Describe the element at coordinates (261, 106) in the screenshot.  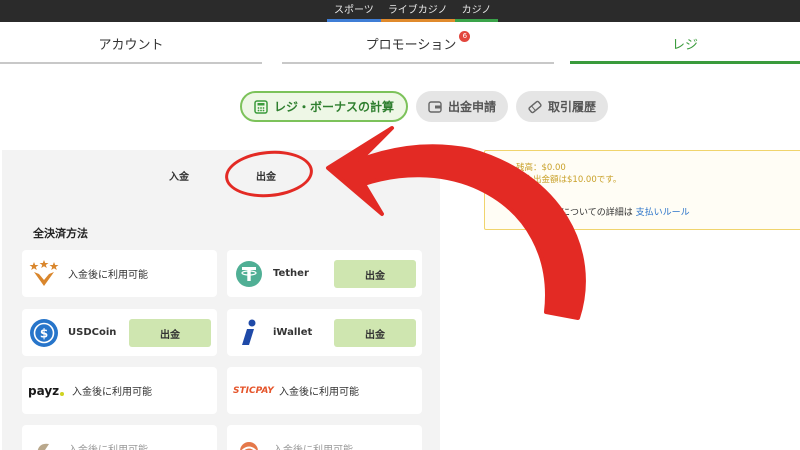
I see `calculator-icon` at that location.